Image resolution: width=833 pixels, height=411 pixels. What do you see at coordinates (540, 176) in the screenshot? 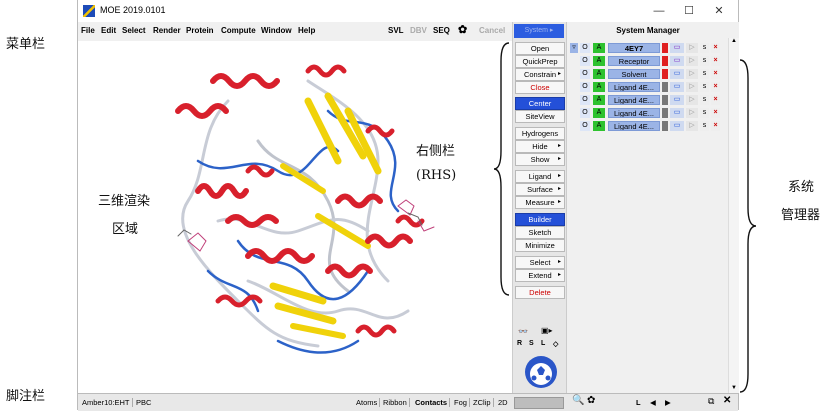
I see `rhs-button-ligand: Ligand ▸` at bounding box center [540, 176].